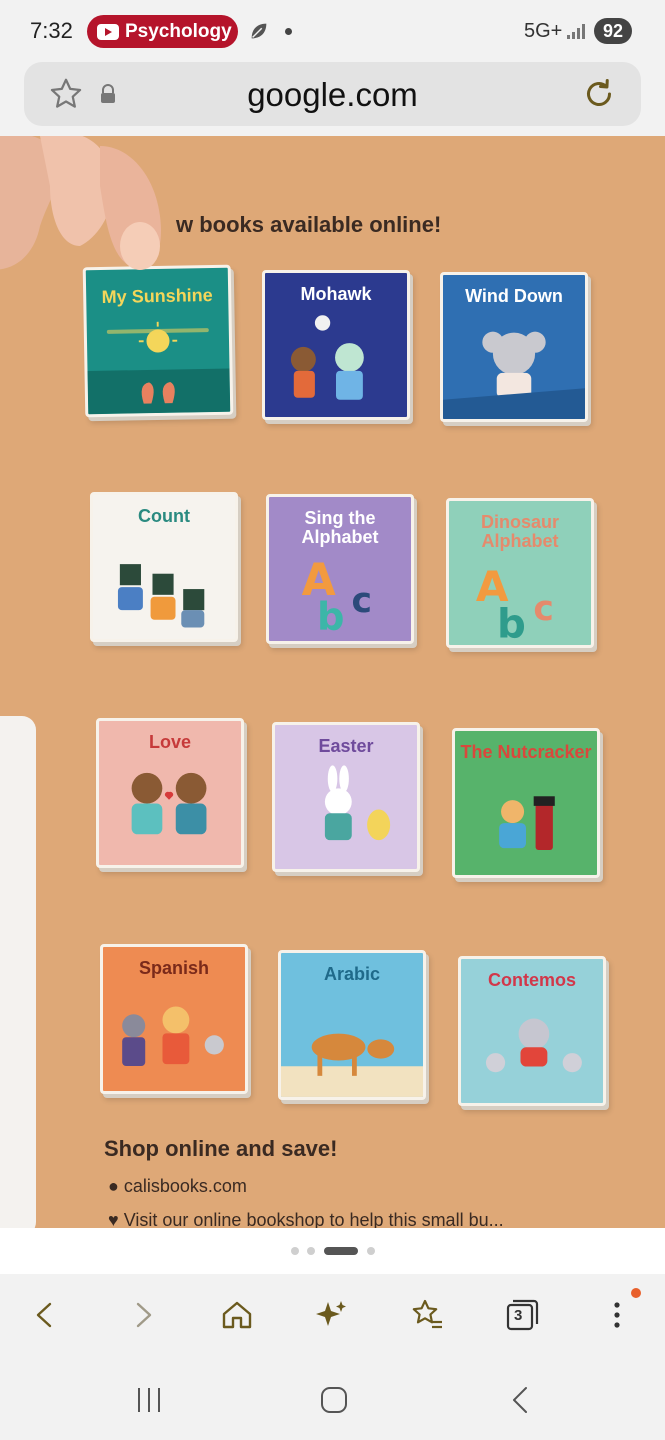 Image resolution: width=665 pixels, height=1440 pixels. I want to click on browser-toolbar: 3, so click(332, 1317).